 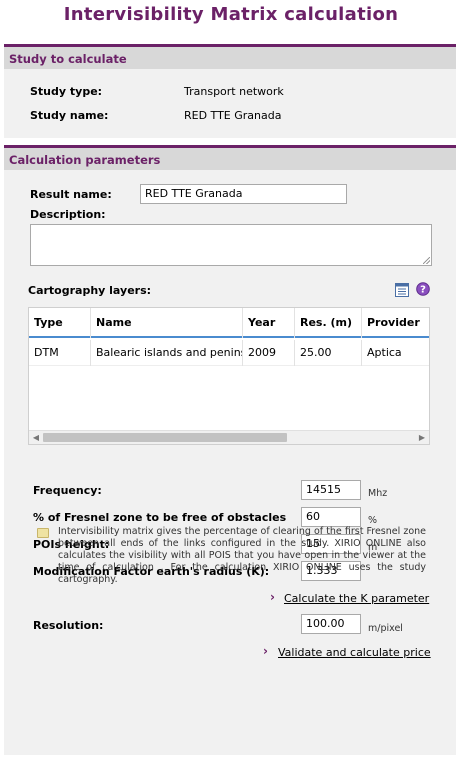 What do you see at coordinates (68, 214) in the screenshot?
I see `description-label: Description:` at bounding box center [68, 214].